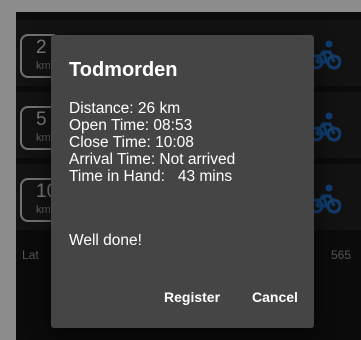 Image resolution: width=361 pixels, height=340 pixels. I want to click on dialog-message: Well done!, so click(105, 240).